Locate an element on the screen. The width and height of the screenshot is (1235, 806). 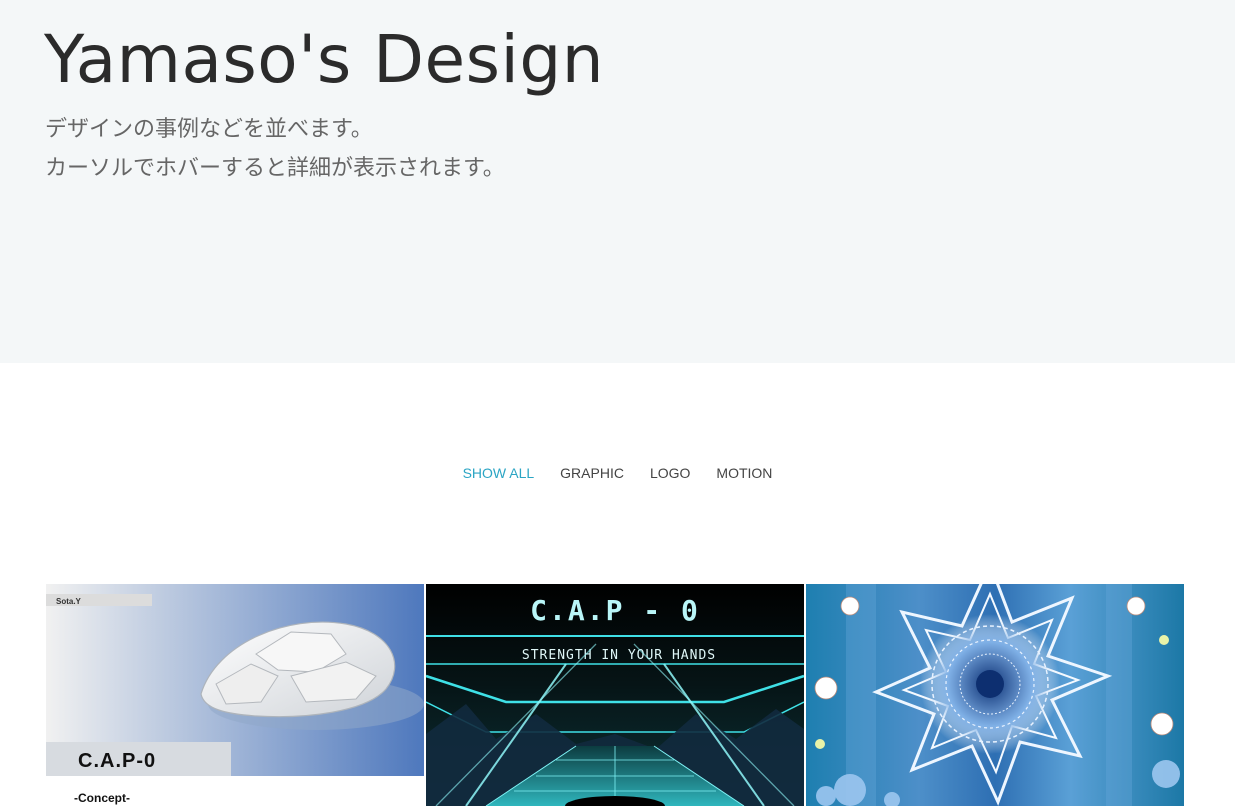
cap0-strength-title: C.A.P - 0 is located at coordinates (615, 610).